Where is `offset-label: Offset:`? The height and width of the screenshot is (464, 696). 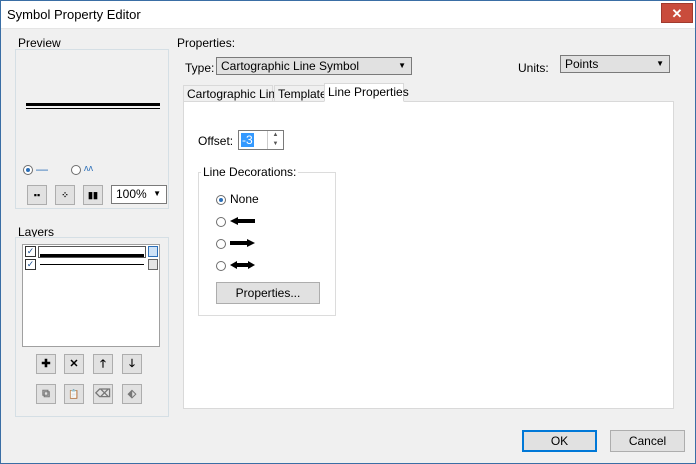
offset-label: Offset: is located at coordinates (216, 141).